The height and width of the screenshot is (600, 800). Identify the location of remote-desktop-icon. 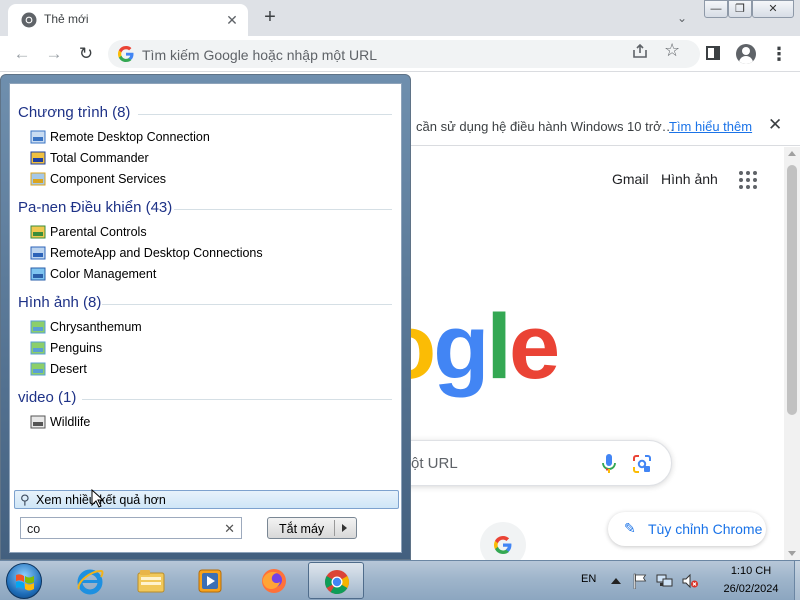
(38, 137).